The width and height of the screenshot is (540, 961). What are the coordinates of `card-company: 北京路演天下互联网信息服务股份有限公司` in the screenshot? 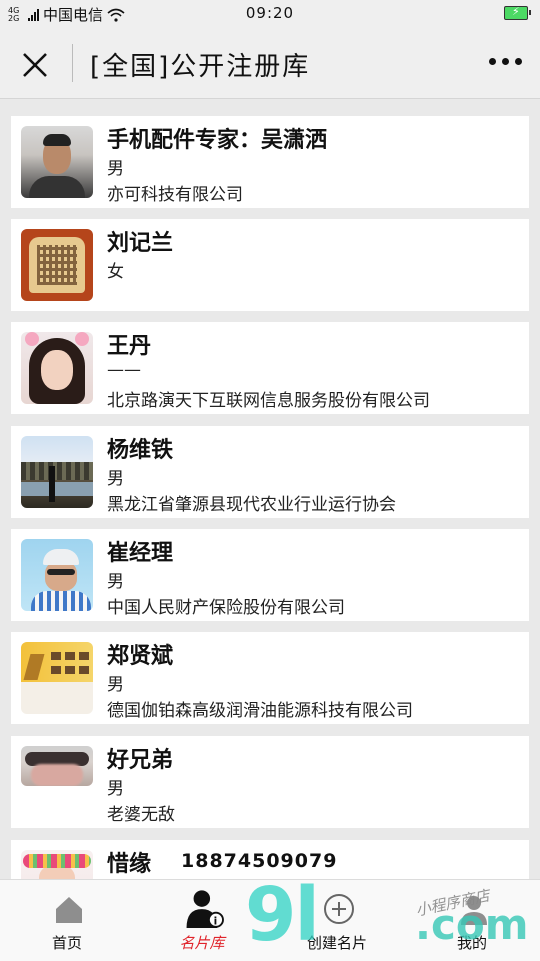 It's located at (268, 401).